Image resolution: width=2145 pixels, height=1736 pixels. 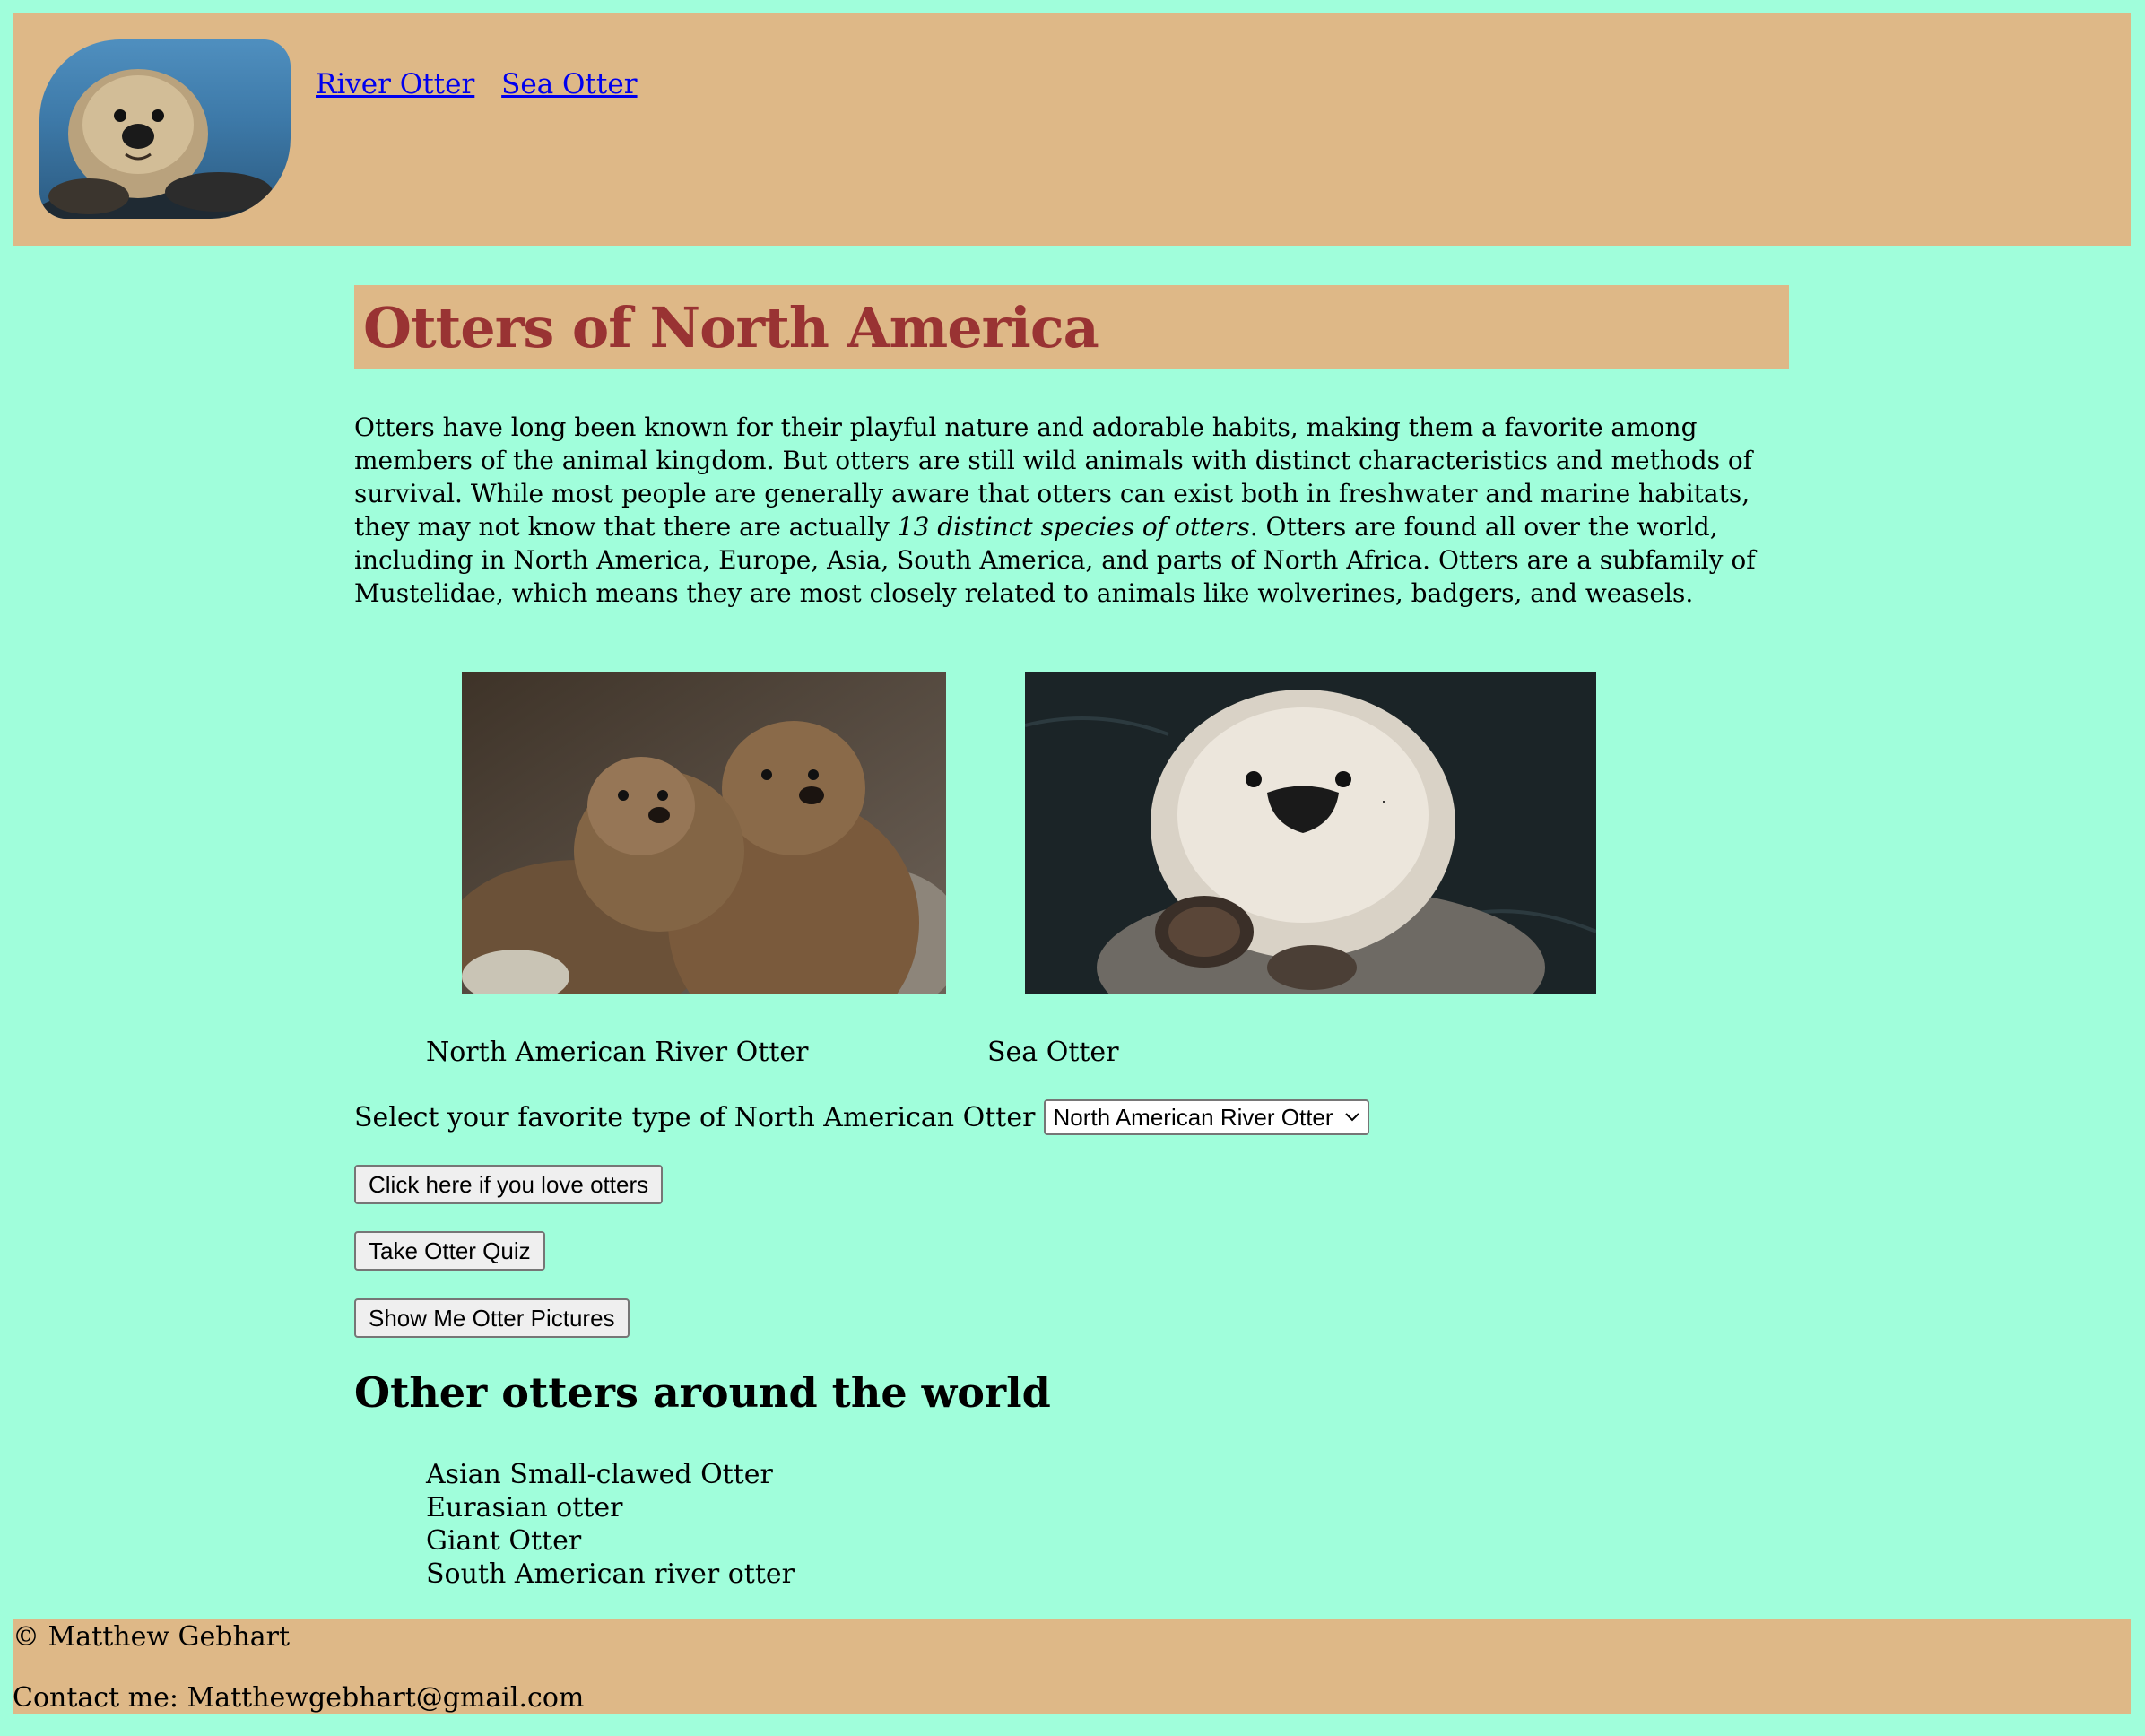 I want to click on sea-otter-logo-image, so click(x=165, y=129).